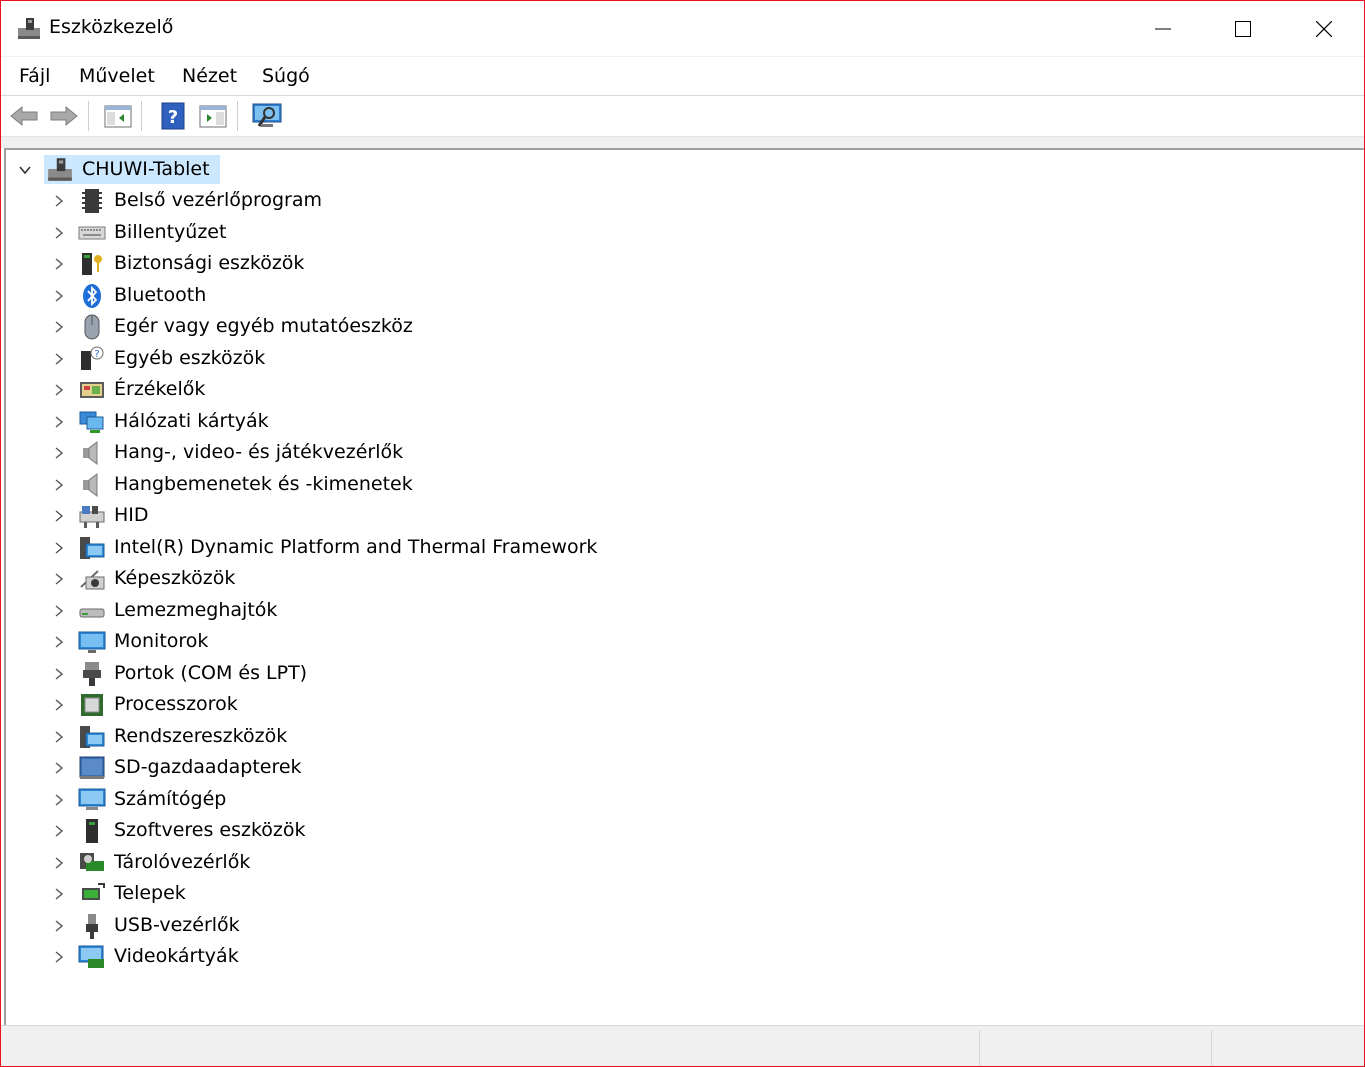  I want to click on toolbar: ?, so click(682, 116).